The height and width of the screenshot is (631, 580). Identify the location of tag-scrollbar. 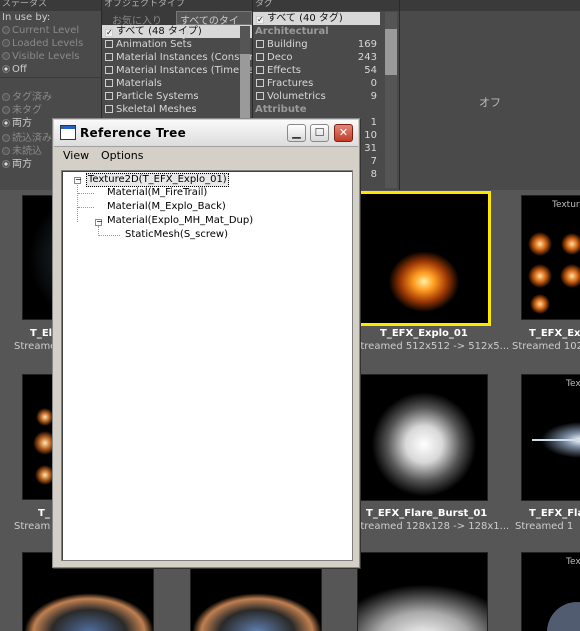
(391, 100).